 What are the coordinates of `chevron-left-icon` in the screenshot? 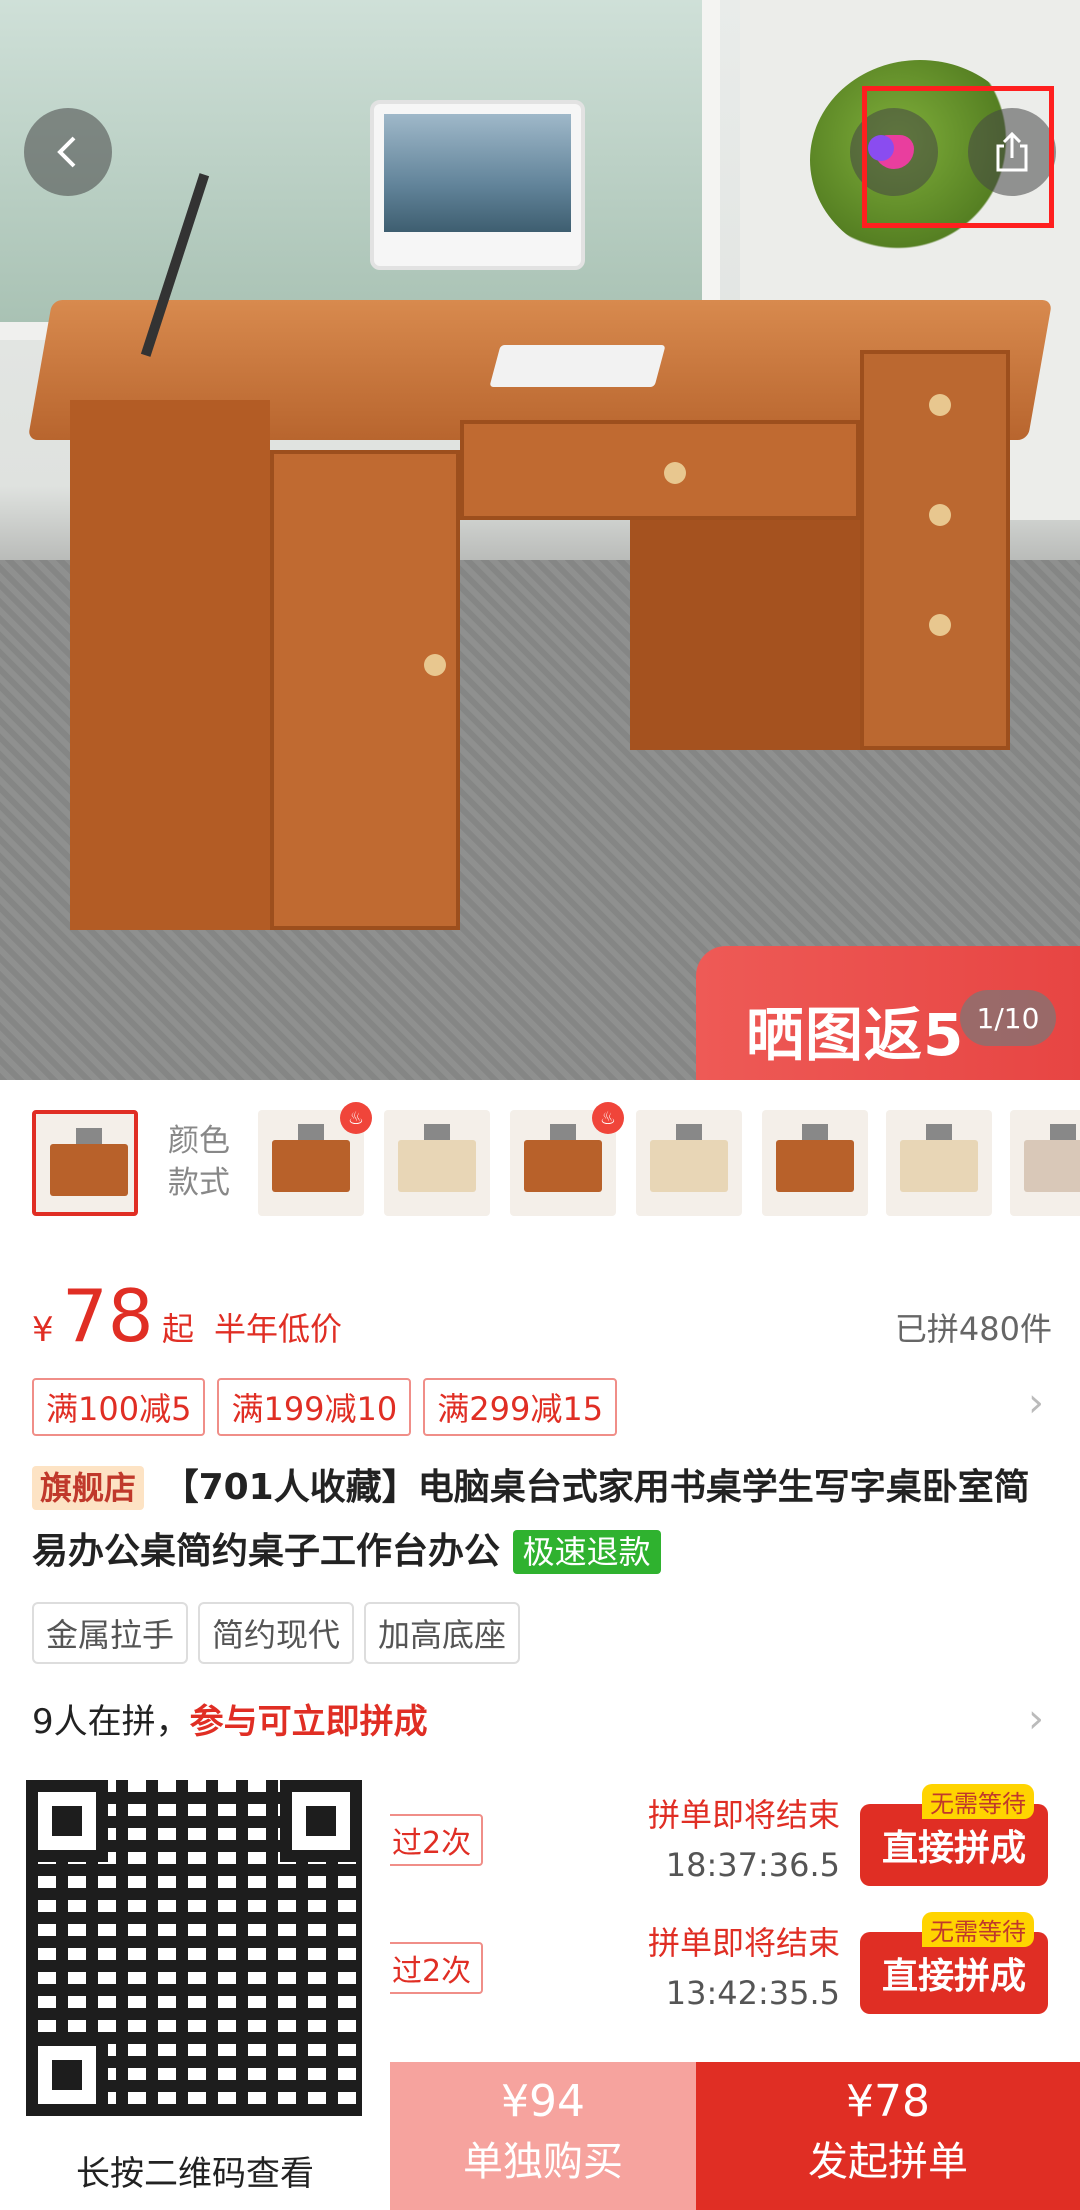 It's located at (66, 152).